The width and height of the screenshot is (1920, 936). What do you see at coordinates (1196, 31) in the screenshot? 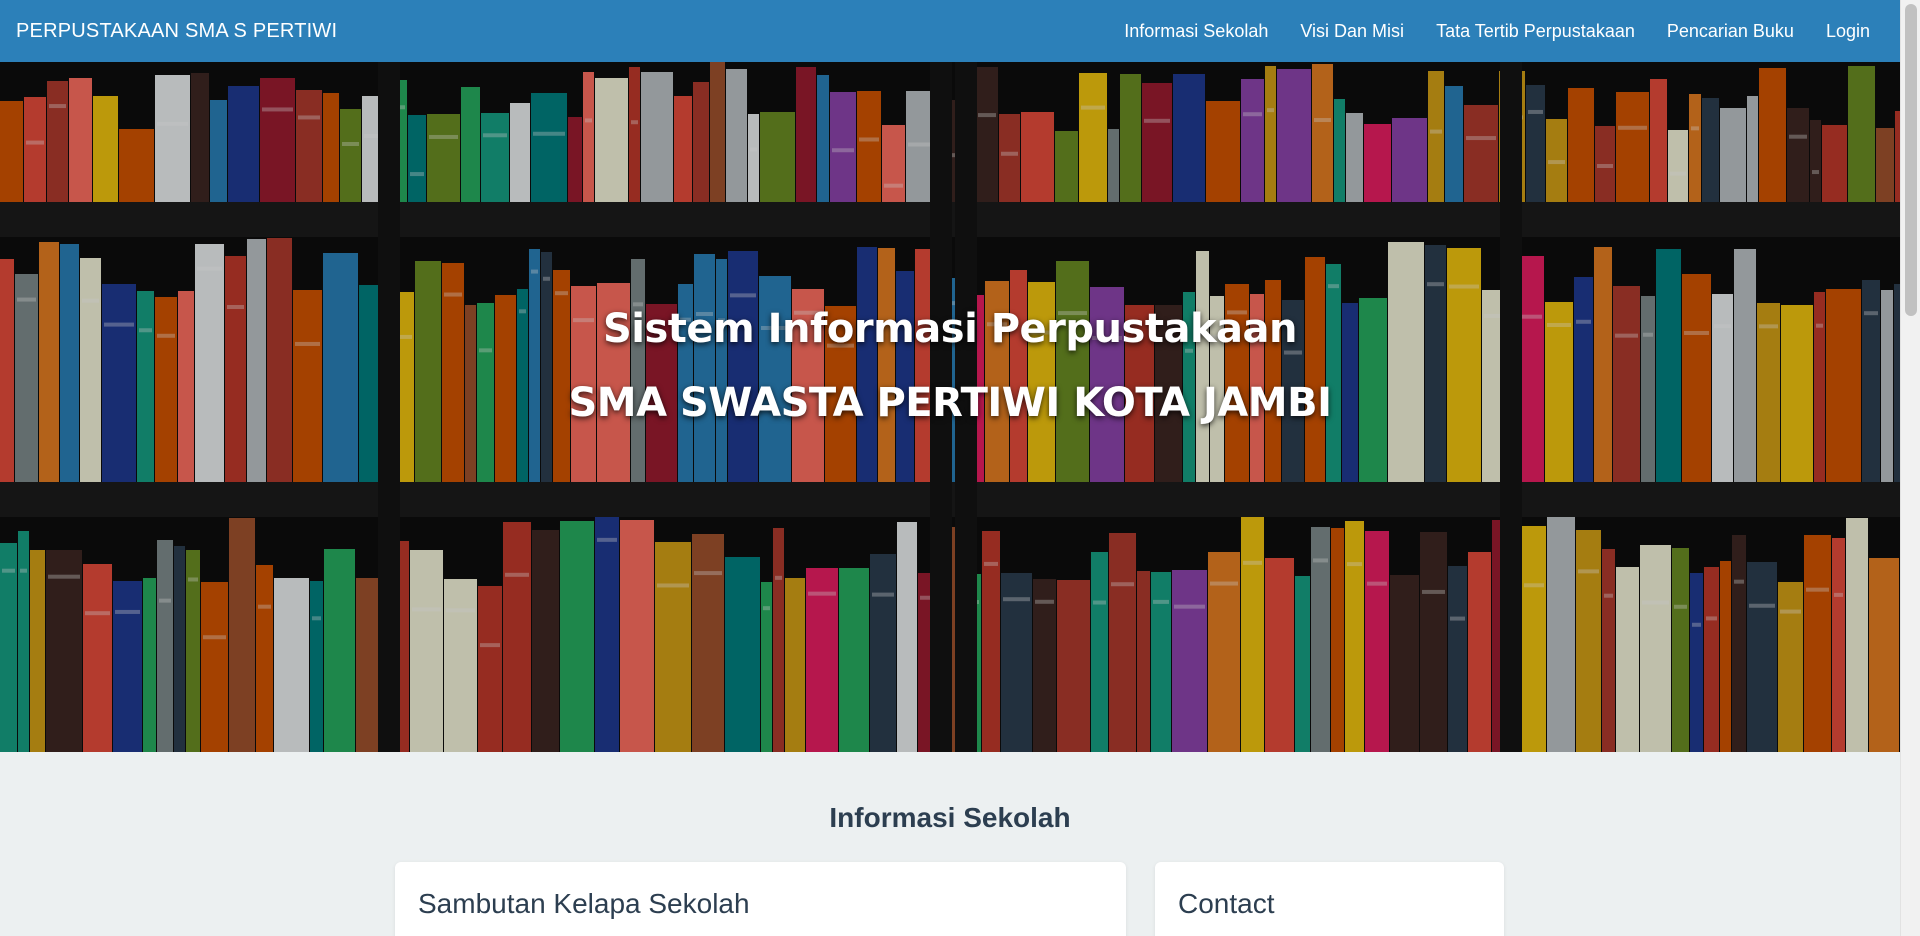
I see `nav-link-informasi-sekolah: Informasi Sekolah` at bounding box center [1196, 31].